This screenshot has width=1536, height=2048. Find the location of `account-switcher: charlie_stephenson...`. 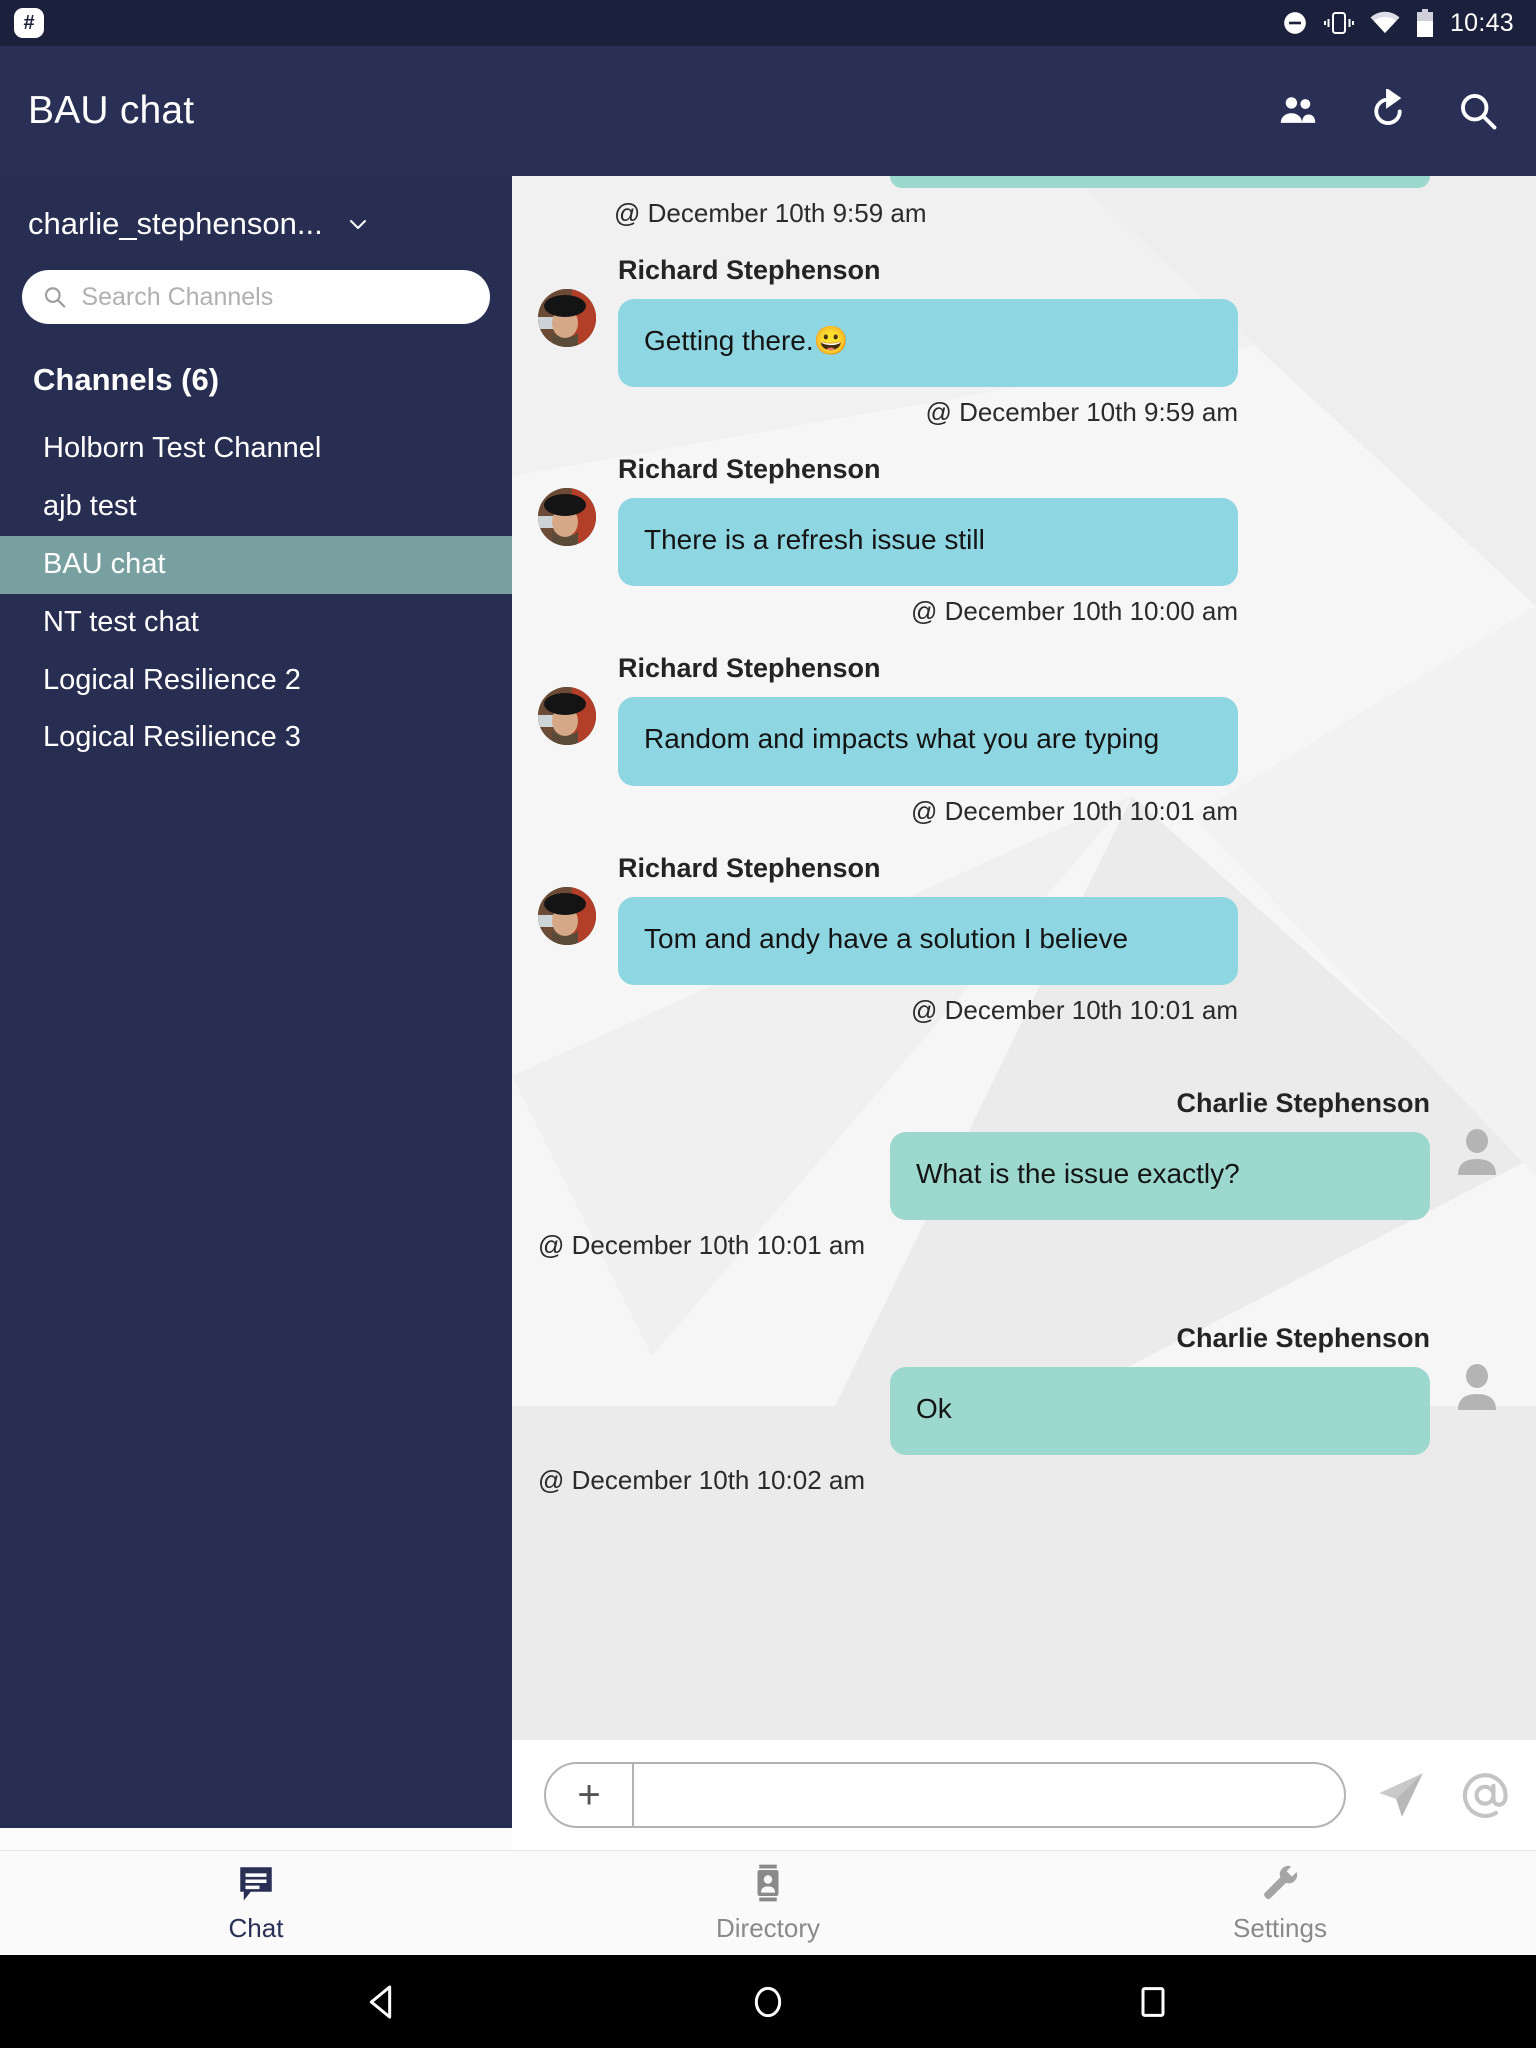

account-switcher: charlie_stephenson... is located at coordinates (256, 224).